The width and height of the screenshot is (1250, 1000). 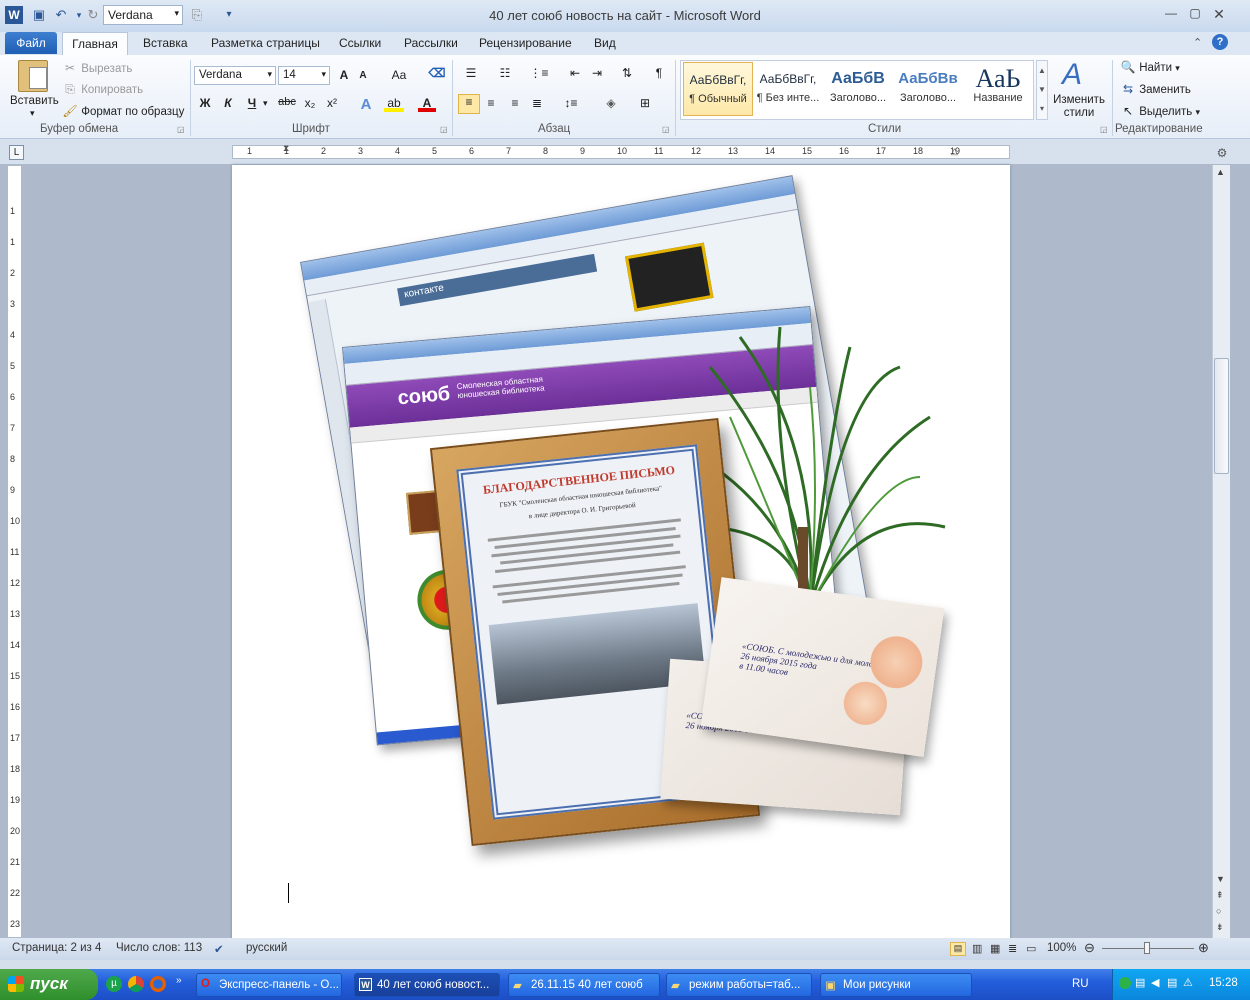 What do you see at coordinates (571, 104) in the screenshot?
I see `line-spacing-icon: ↕≡` at bounding box center [571, 104].